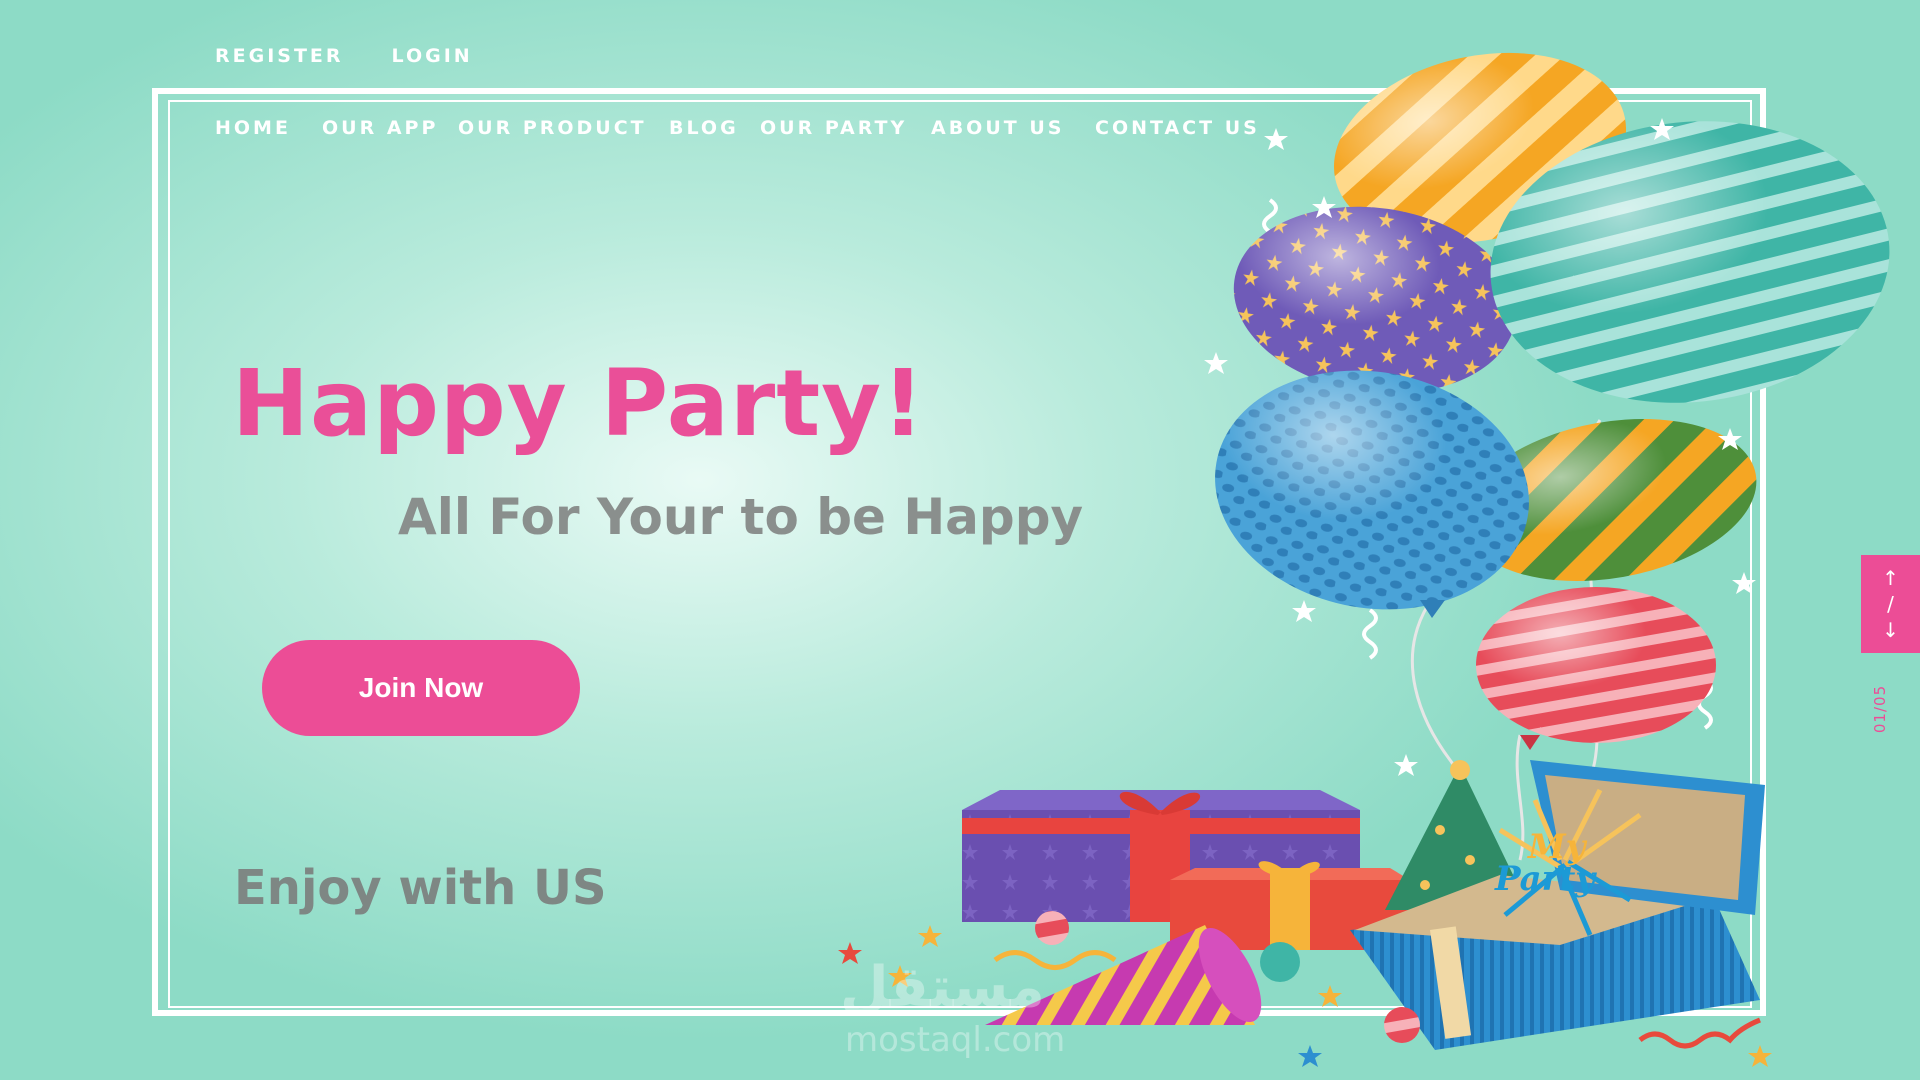  Describe the element at coordinates (1596, 668) in the screenshot. I see `balloon-red` at that location.